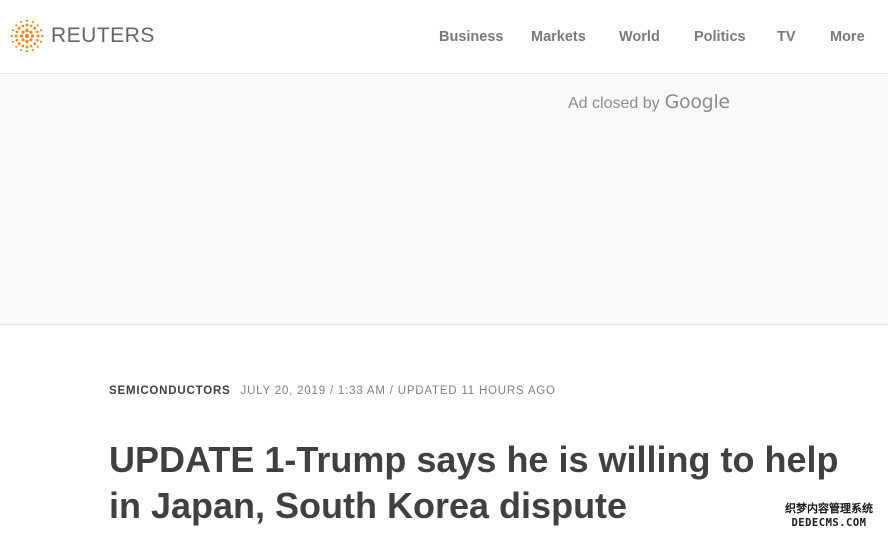  What do you see at coordinates (639, 37) in the screenshot?
I see `nav-item-world: World` at bounding box center [639, 37].